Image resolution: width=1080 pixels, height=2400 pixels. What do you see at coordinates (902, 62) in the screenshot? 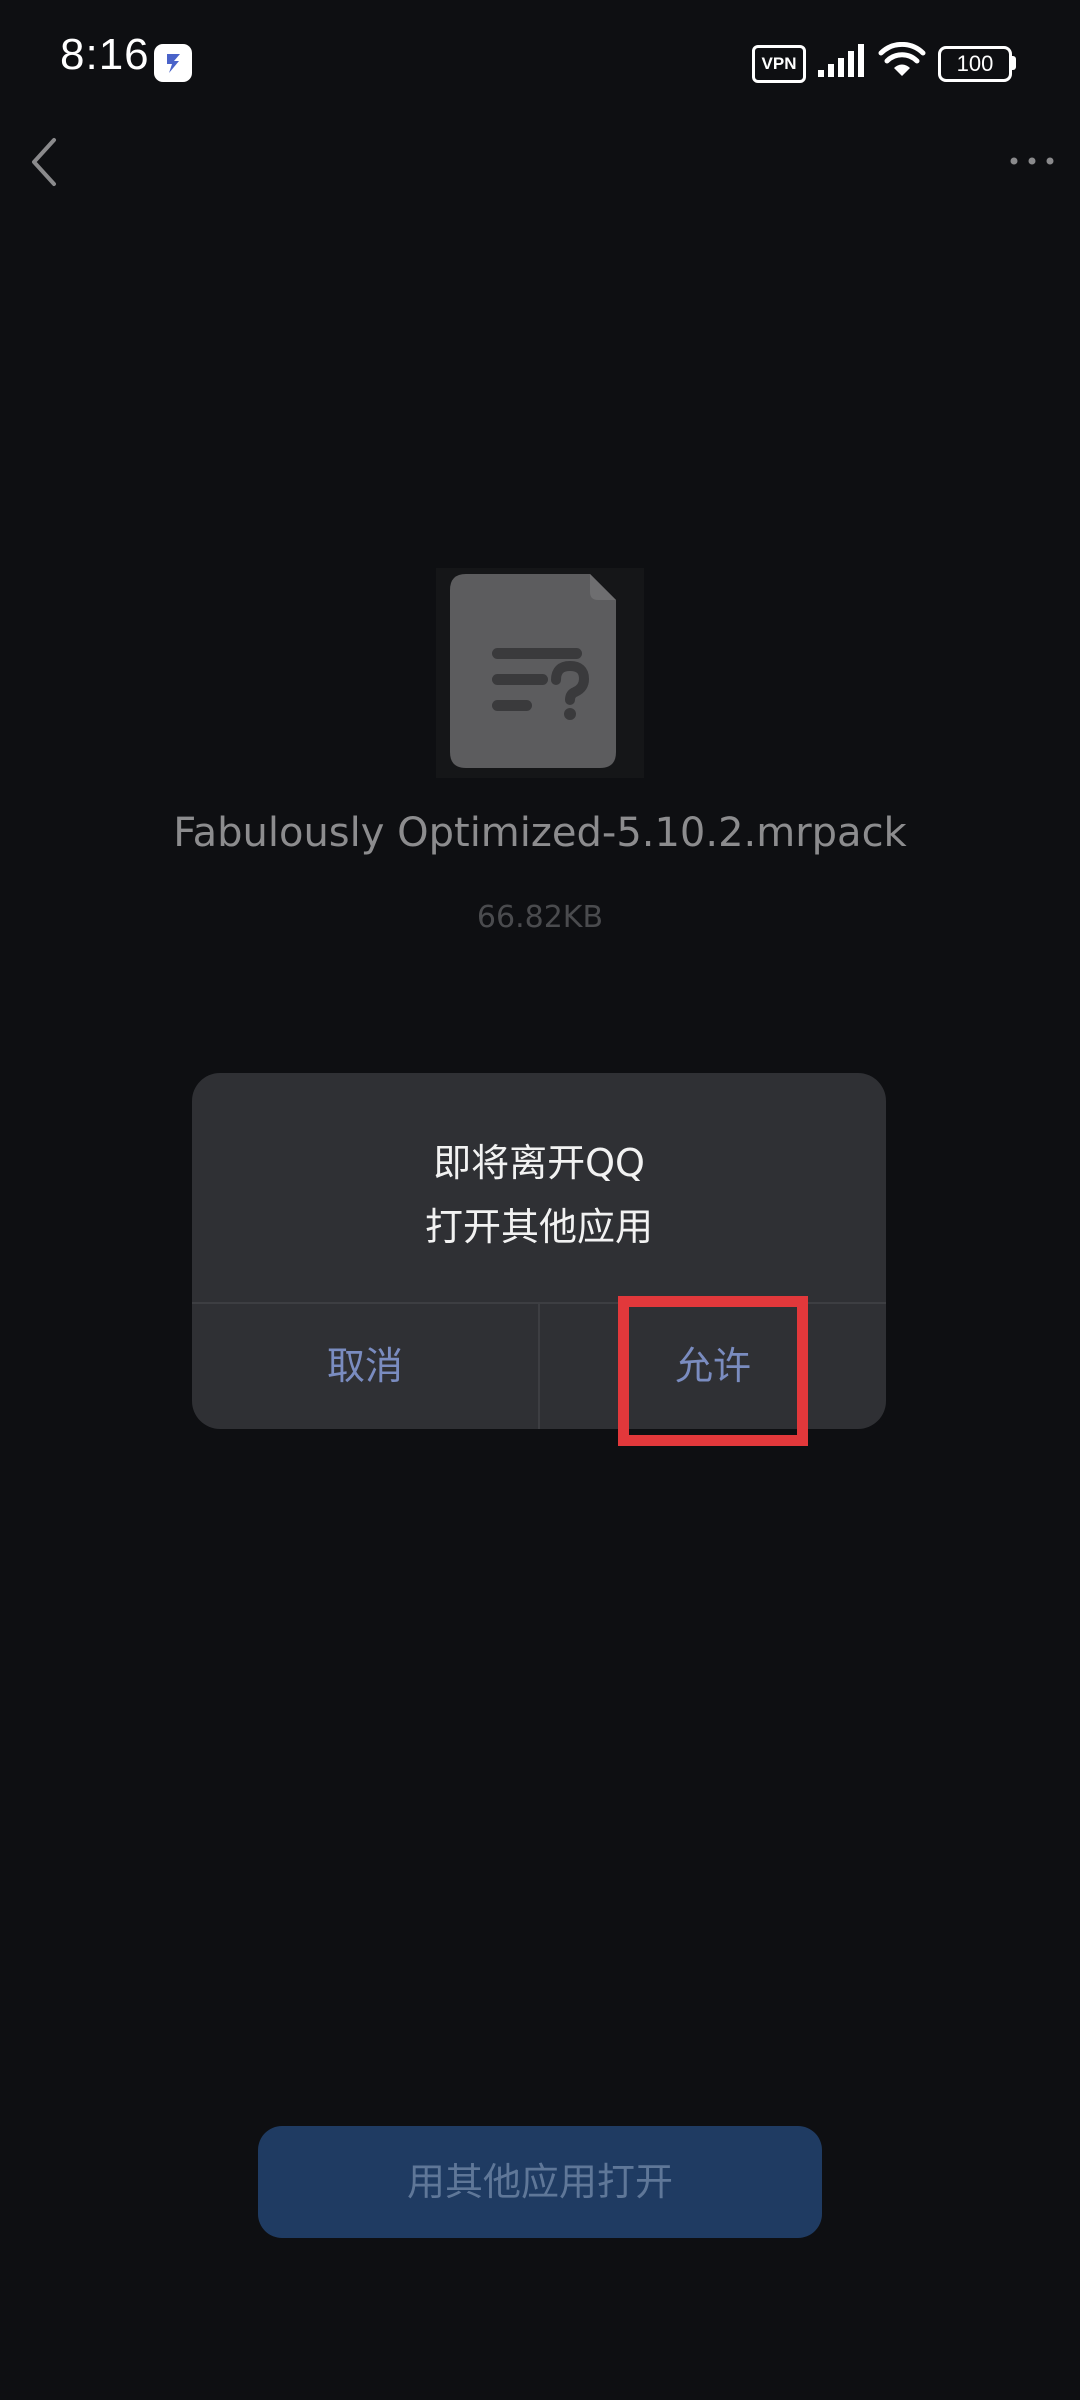
I see `wifi-icon` at bounding box center [902, 62].